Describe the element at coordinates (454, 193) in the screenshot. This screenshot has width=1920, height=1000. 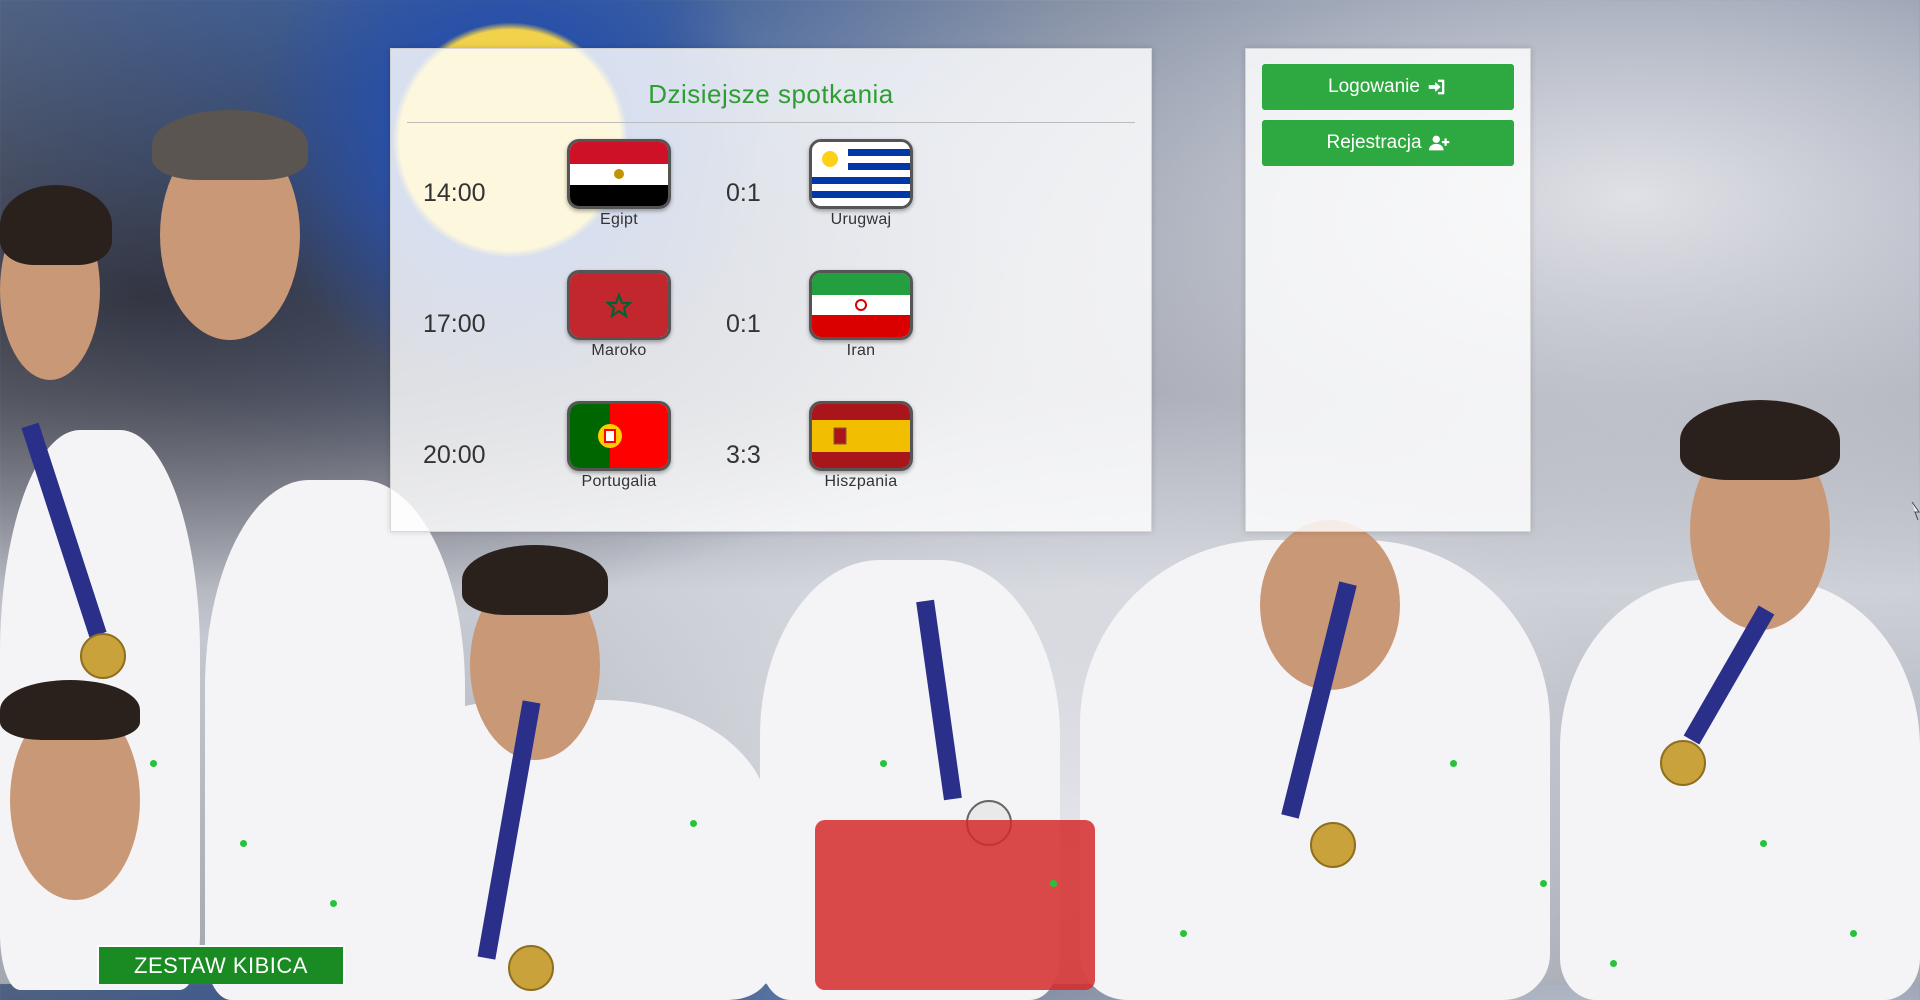
I see `match-time: 14:00` at that location.